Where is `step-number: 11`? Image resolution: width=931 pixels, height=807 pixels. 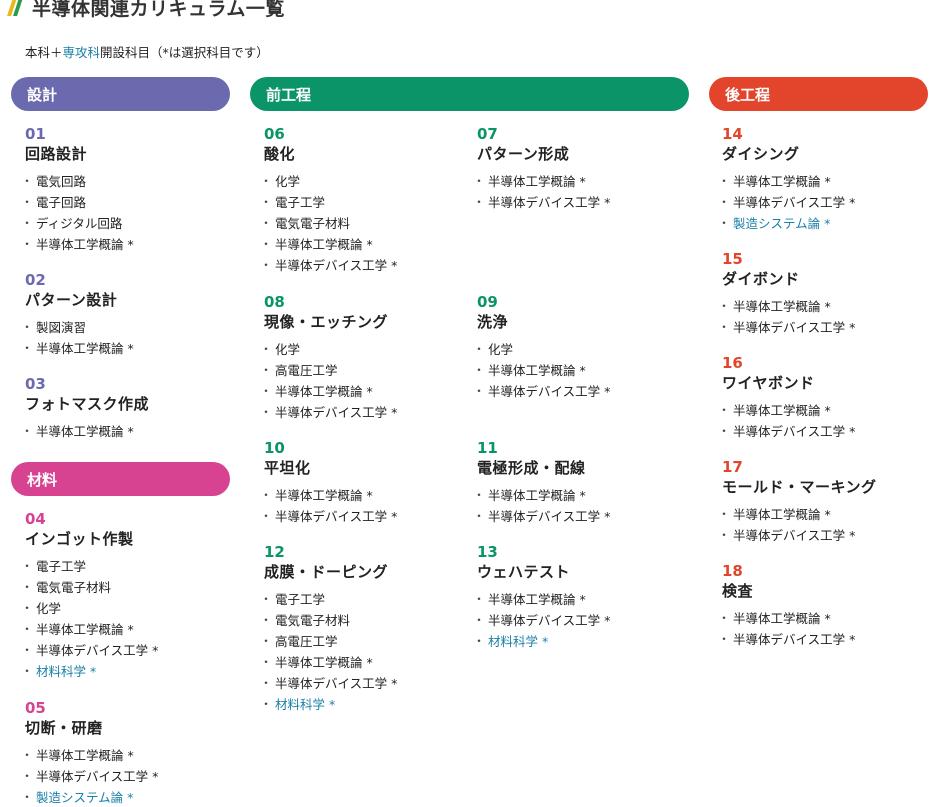 step-number: 11 is located at coordinates (487, 448).